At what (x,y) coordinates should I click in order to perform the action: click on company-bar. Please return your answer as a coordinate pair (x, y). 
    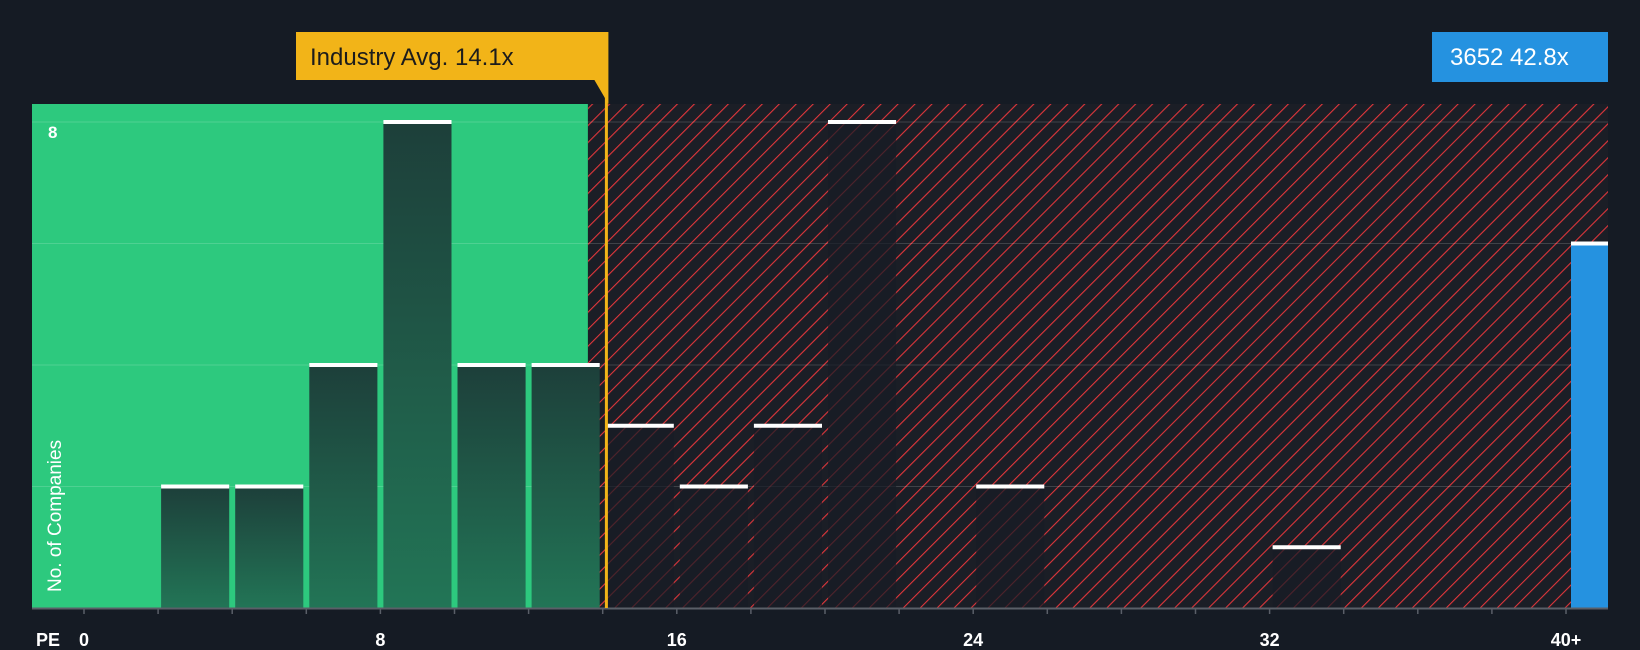
    Looking at the image, I should click on (1589, 425).